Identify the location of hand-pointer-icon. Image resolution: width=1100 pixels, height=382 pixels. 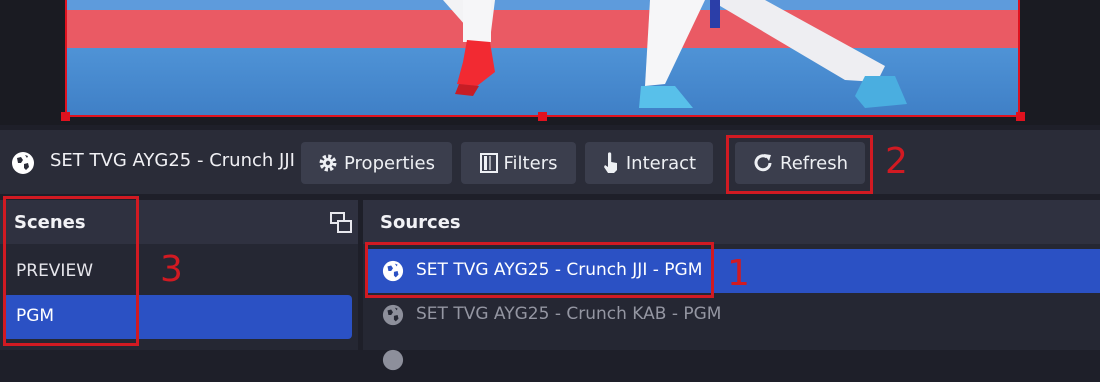
(610, 162).